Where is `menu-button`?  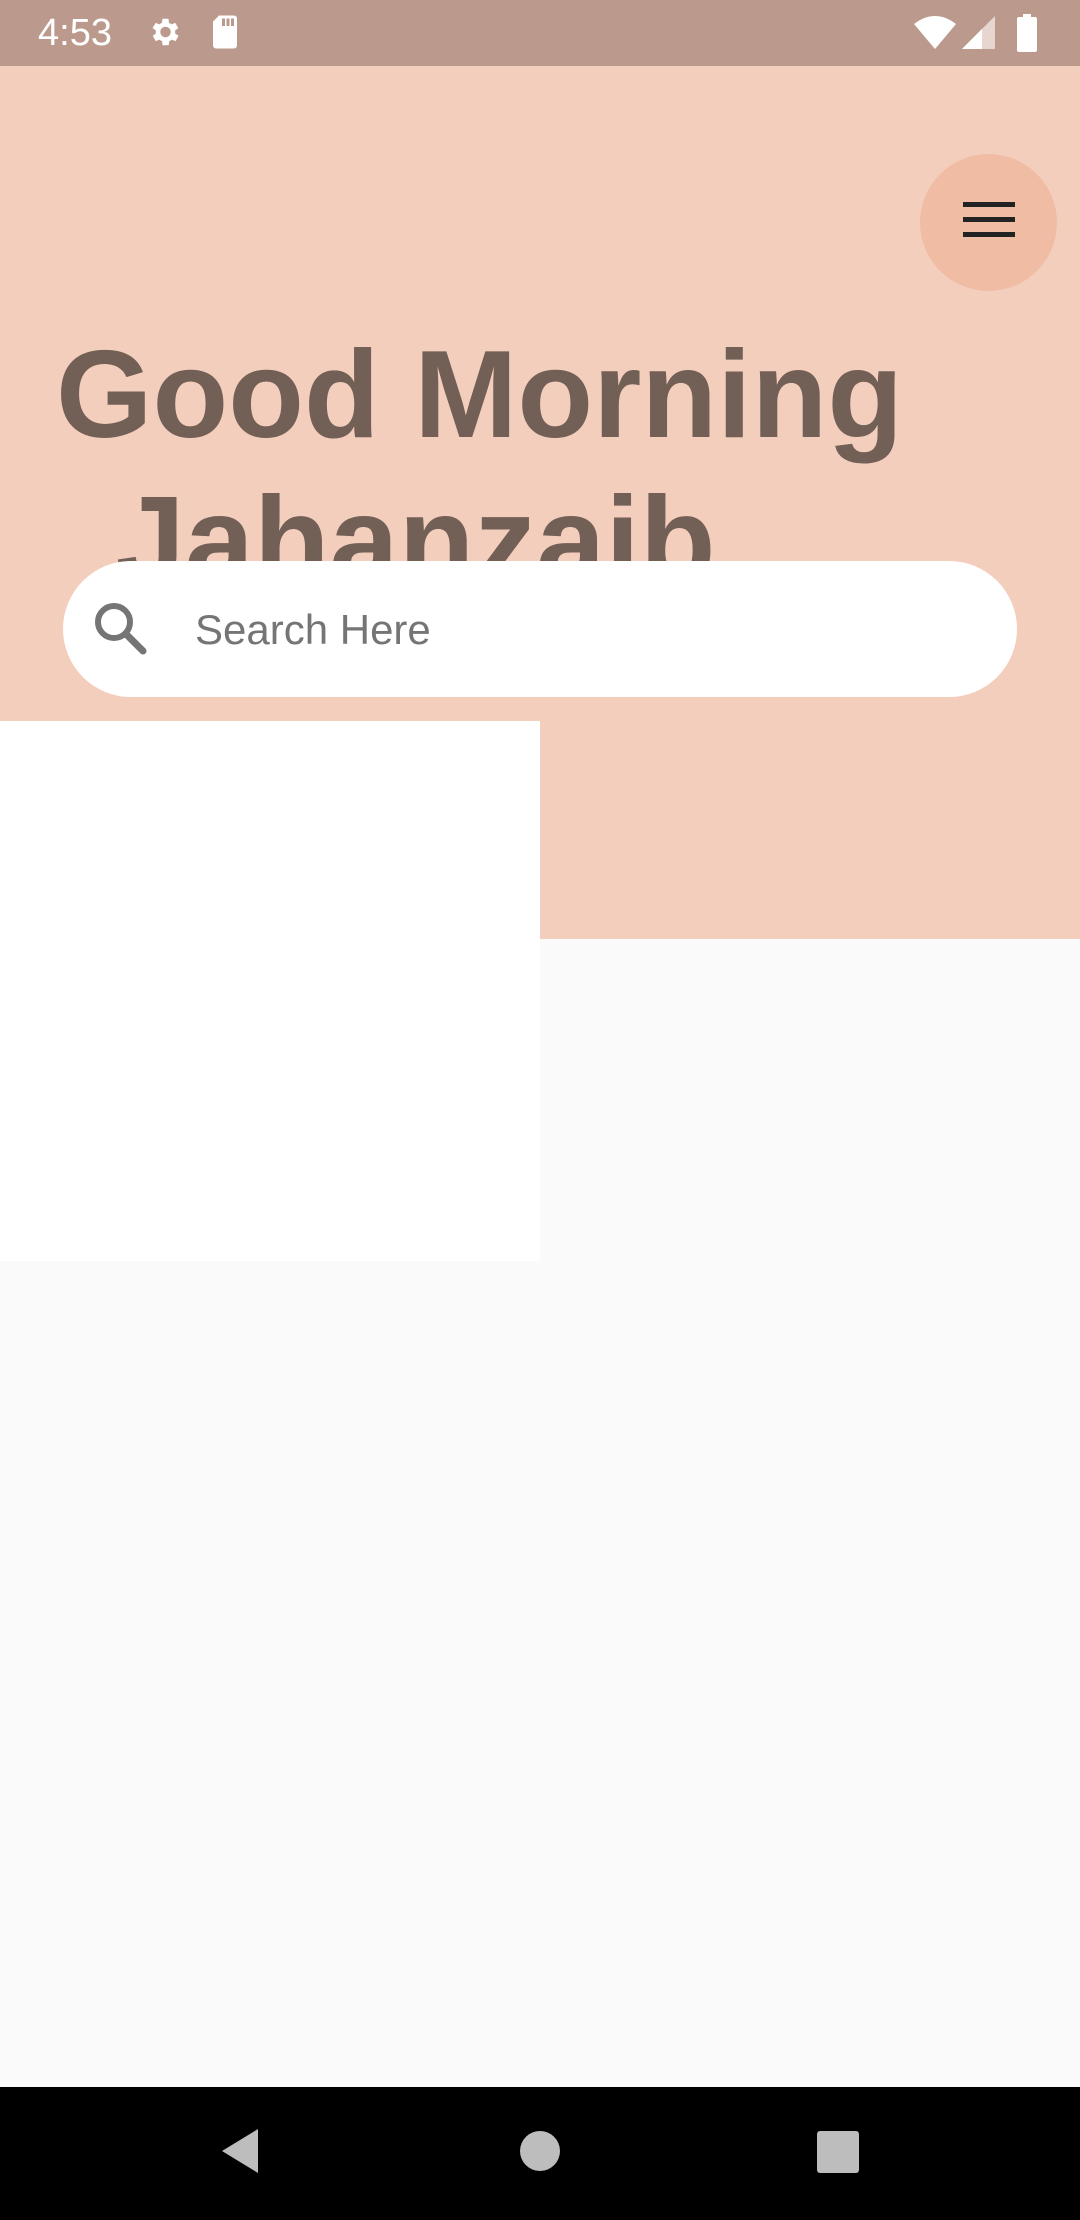
menu-button is located at coordinates (988, 222).